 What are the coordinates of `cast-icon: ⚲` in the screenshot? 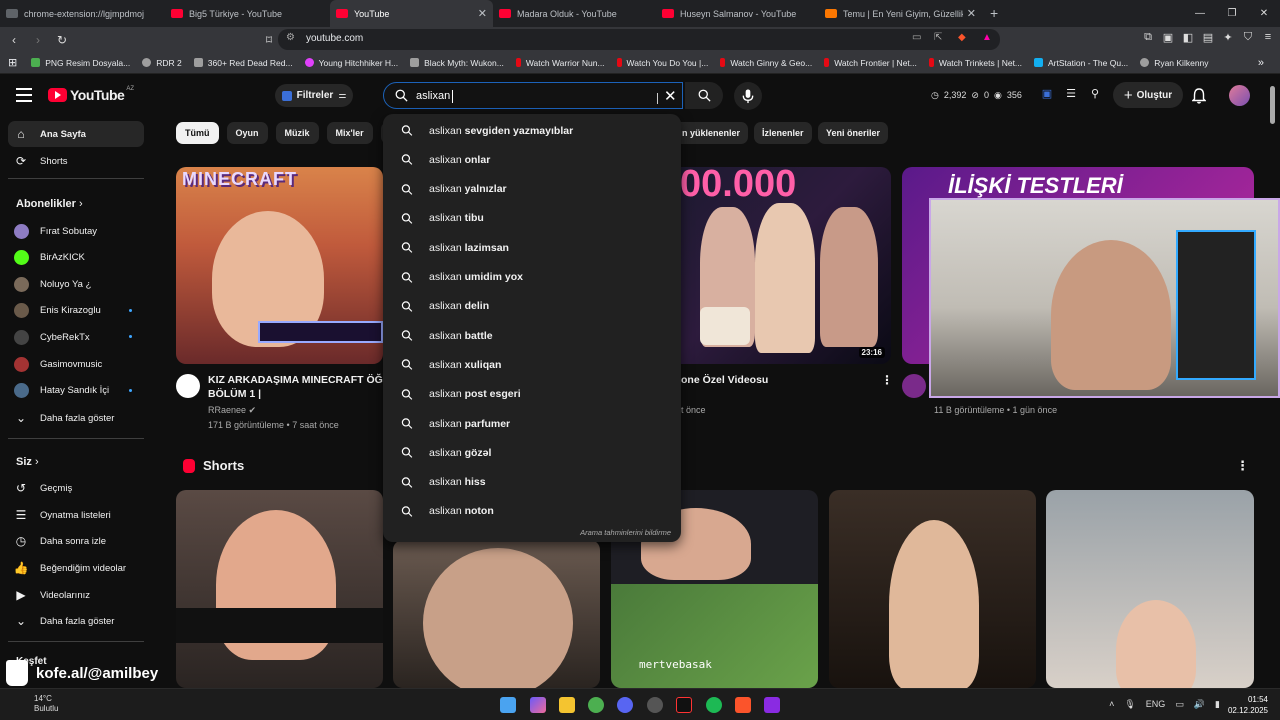 It's located at (1095, 93).